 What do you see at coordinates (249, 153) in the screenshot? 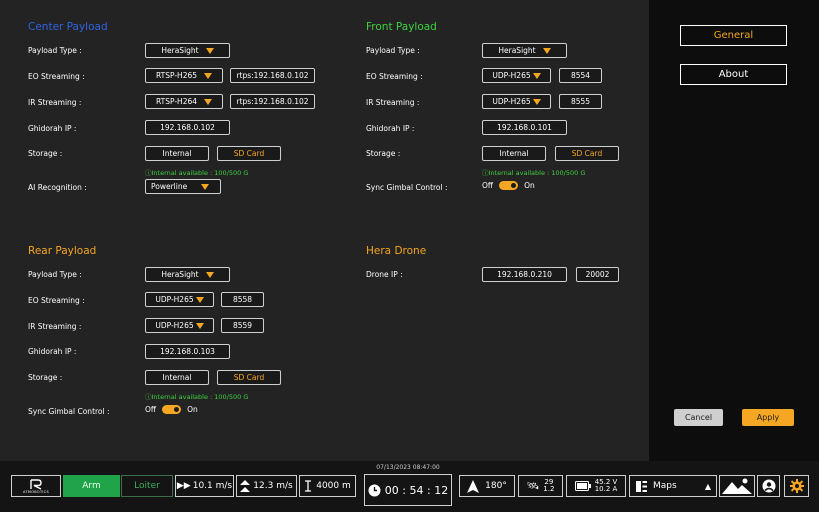
I see `center-storage-sd-button: SD Card` at bounding box center [249, 153].